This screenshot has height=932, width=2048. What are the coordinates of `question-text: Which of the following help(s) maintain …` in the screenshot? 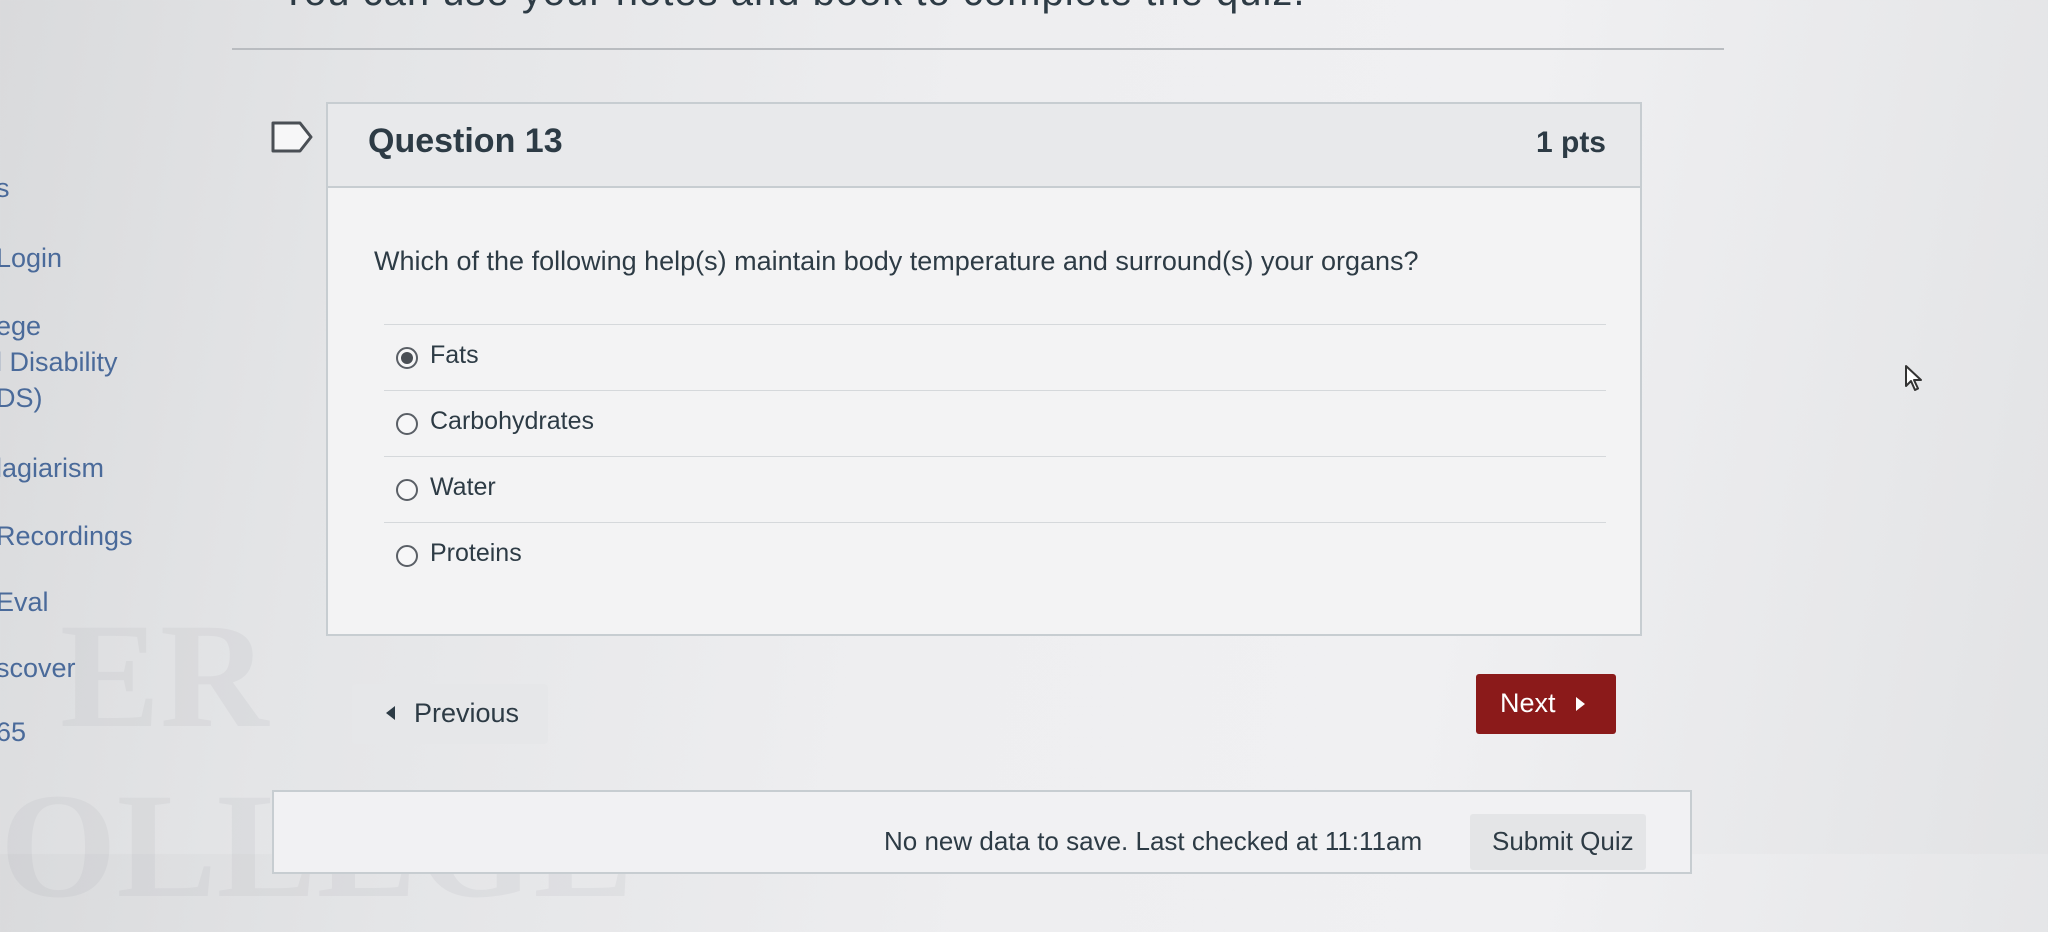 It's located at (896, 261).